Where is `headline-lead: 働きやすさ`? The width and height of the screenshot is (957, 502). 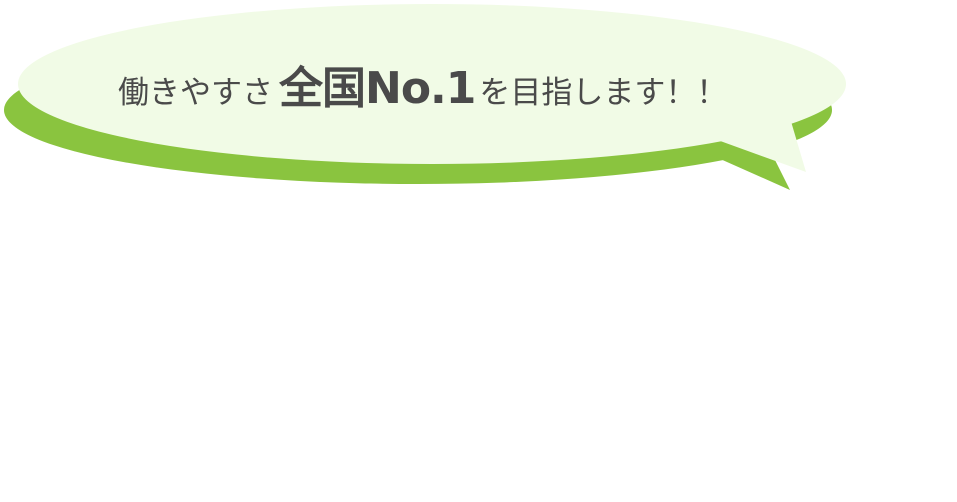 headline-lead: 働きやすさ is located at coordinates (195, 93).